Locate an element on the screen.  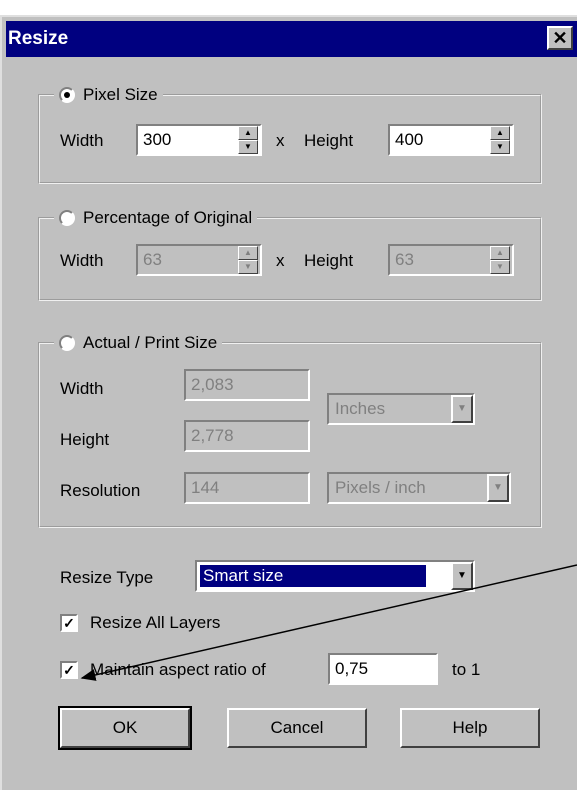
annotation-arrow is located at coordinates (328, 622).